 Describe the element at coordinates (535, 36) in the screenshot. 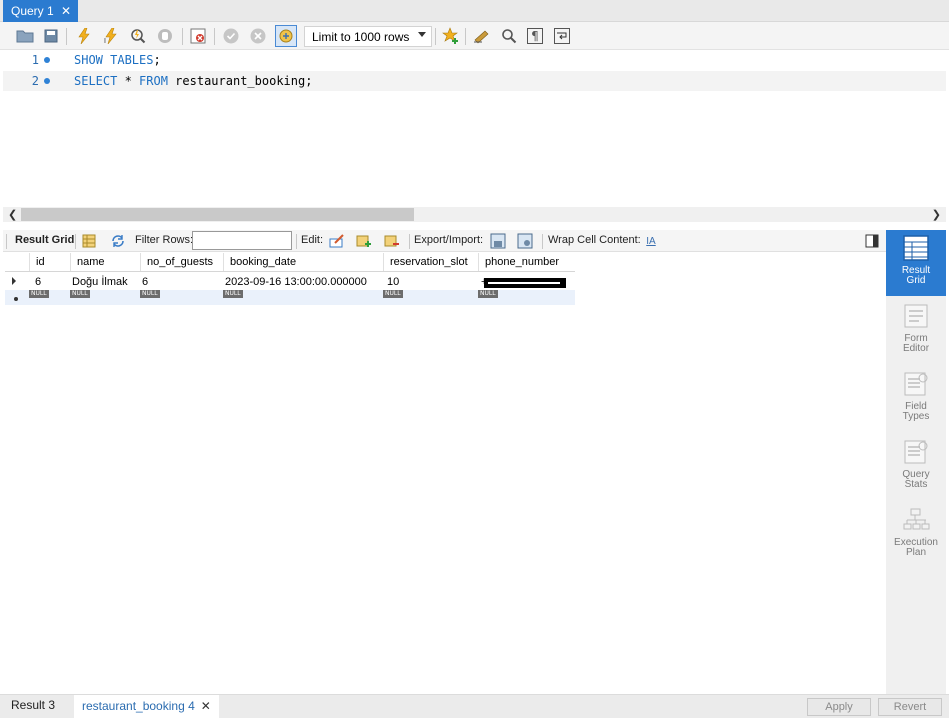

I see `invisible-chars-icon: ¶` at that location.